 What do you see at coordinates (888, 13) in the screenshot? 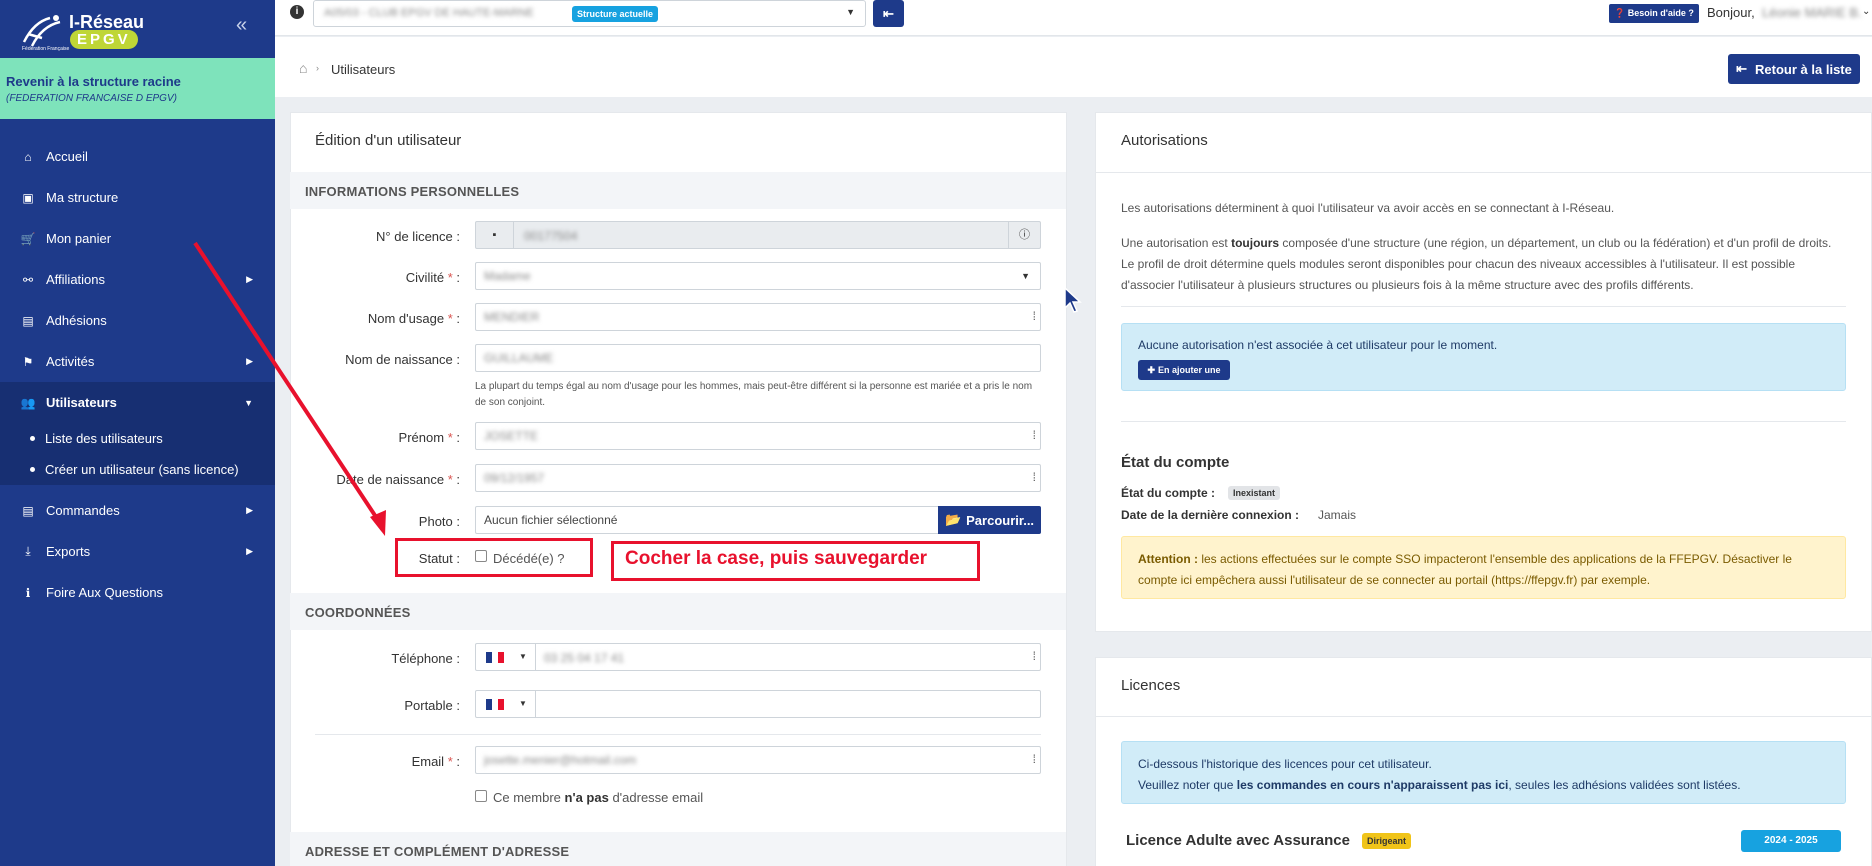
I see `switch-structure-button: ⇤` at bounding box center [888, 13].